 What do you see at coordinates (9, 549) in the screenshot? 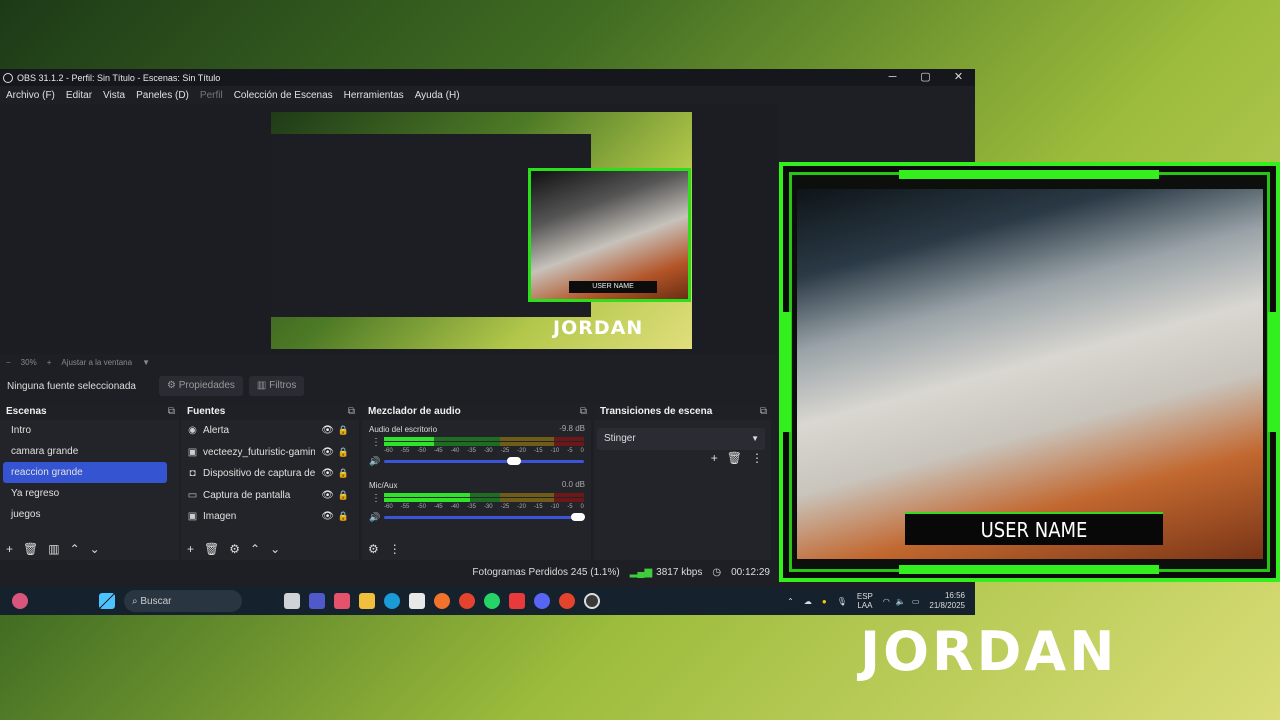
I see `add-scene-icon: +` at bounding box center [9, 549].